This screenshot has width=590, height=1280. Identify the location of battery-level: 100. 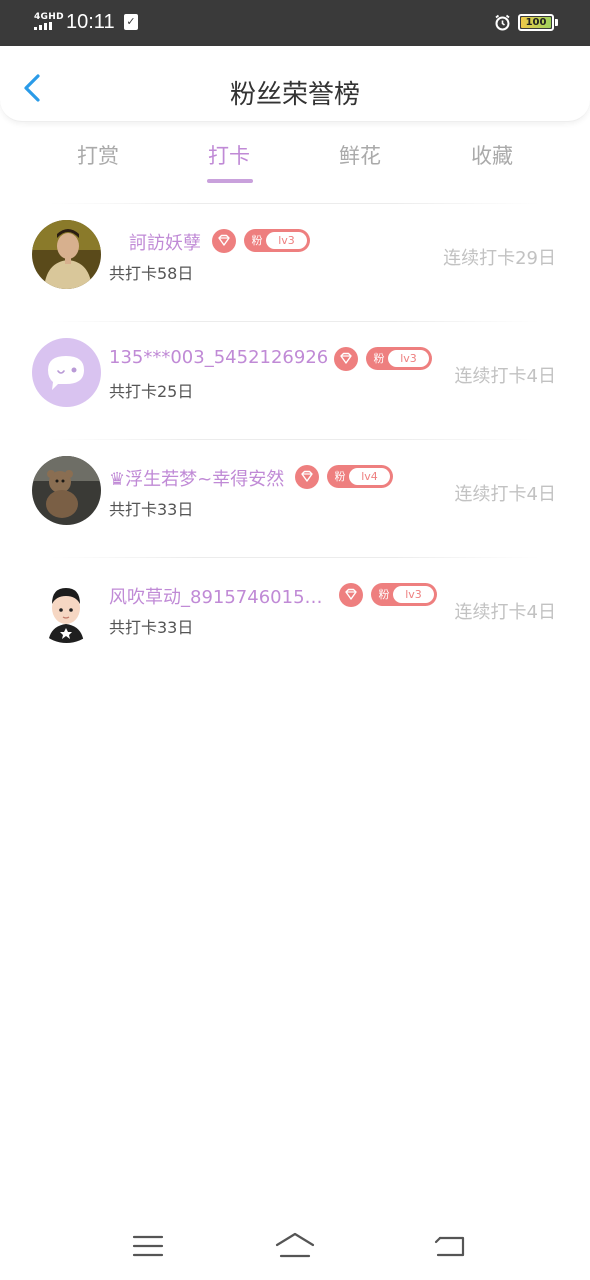
(536, 22).